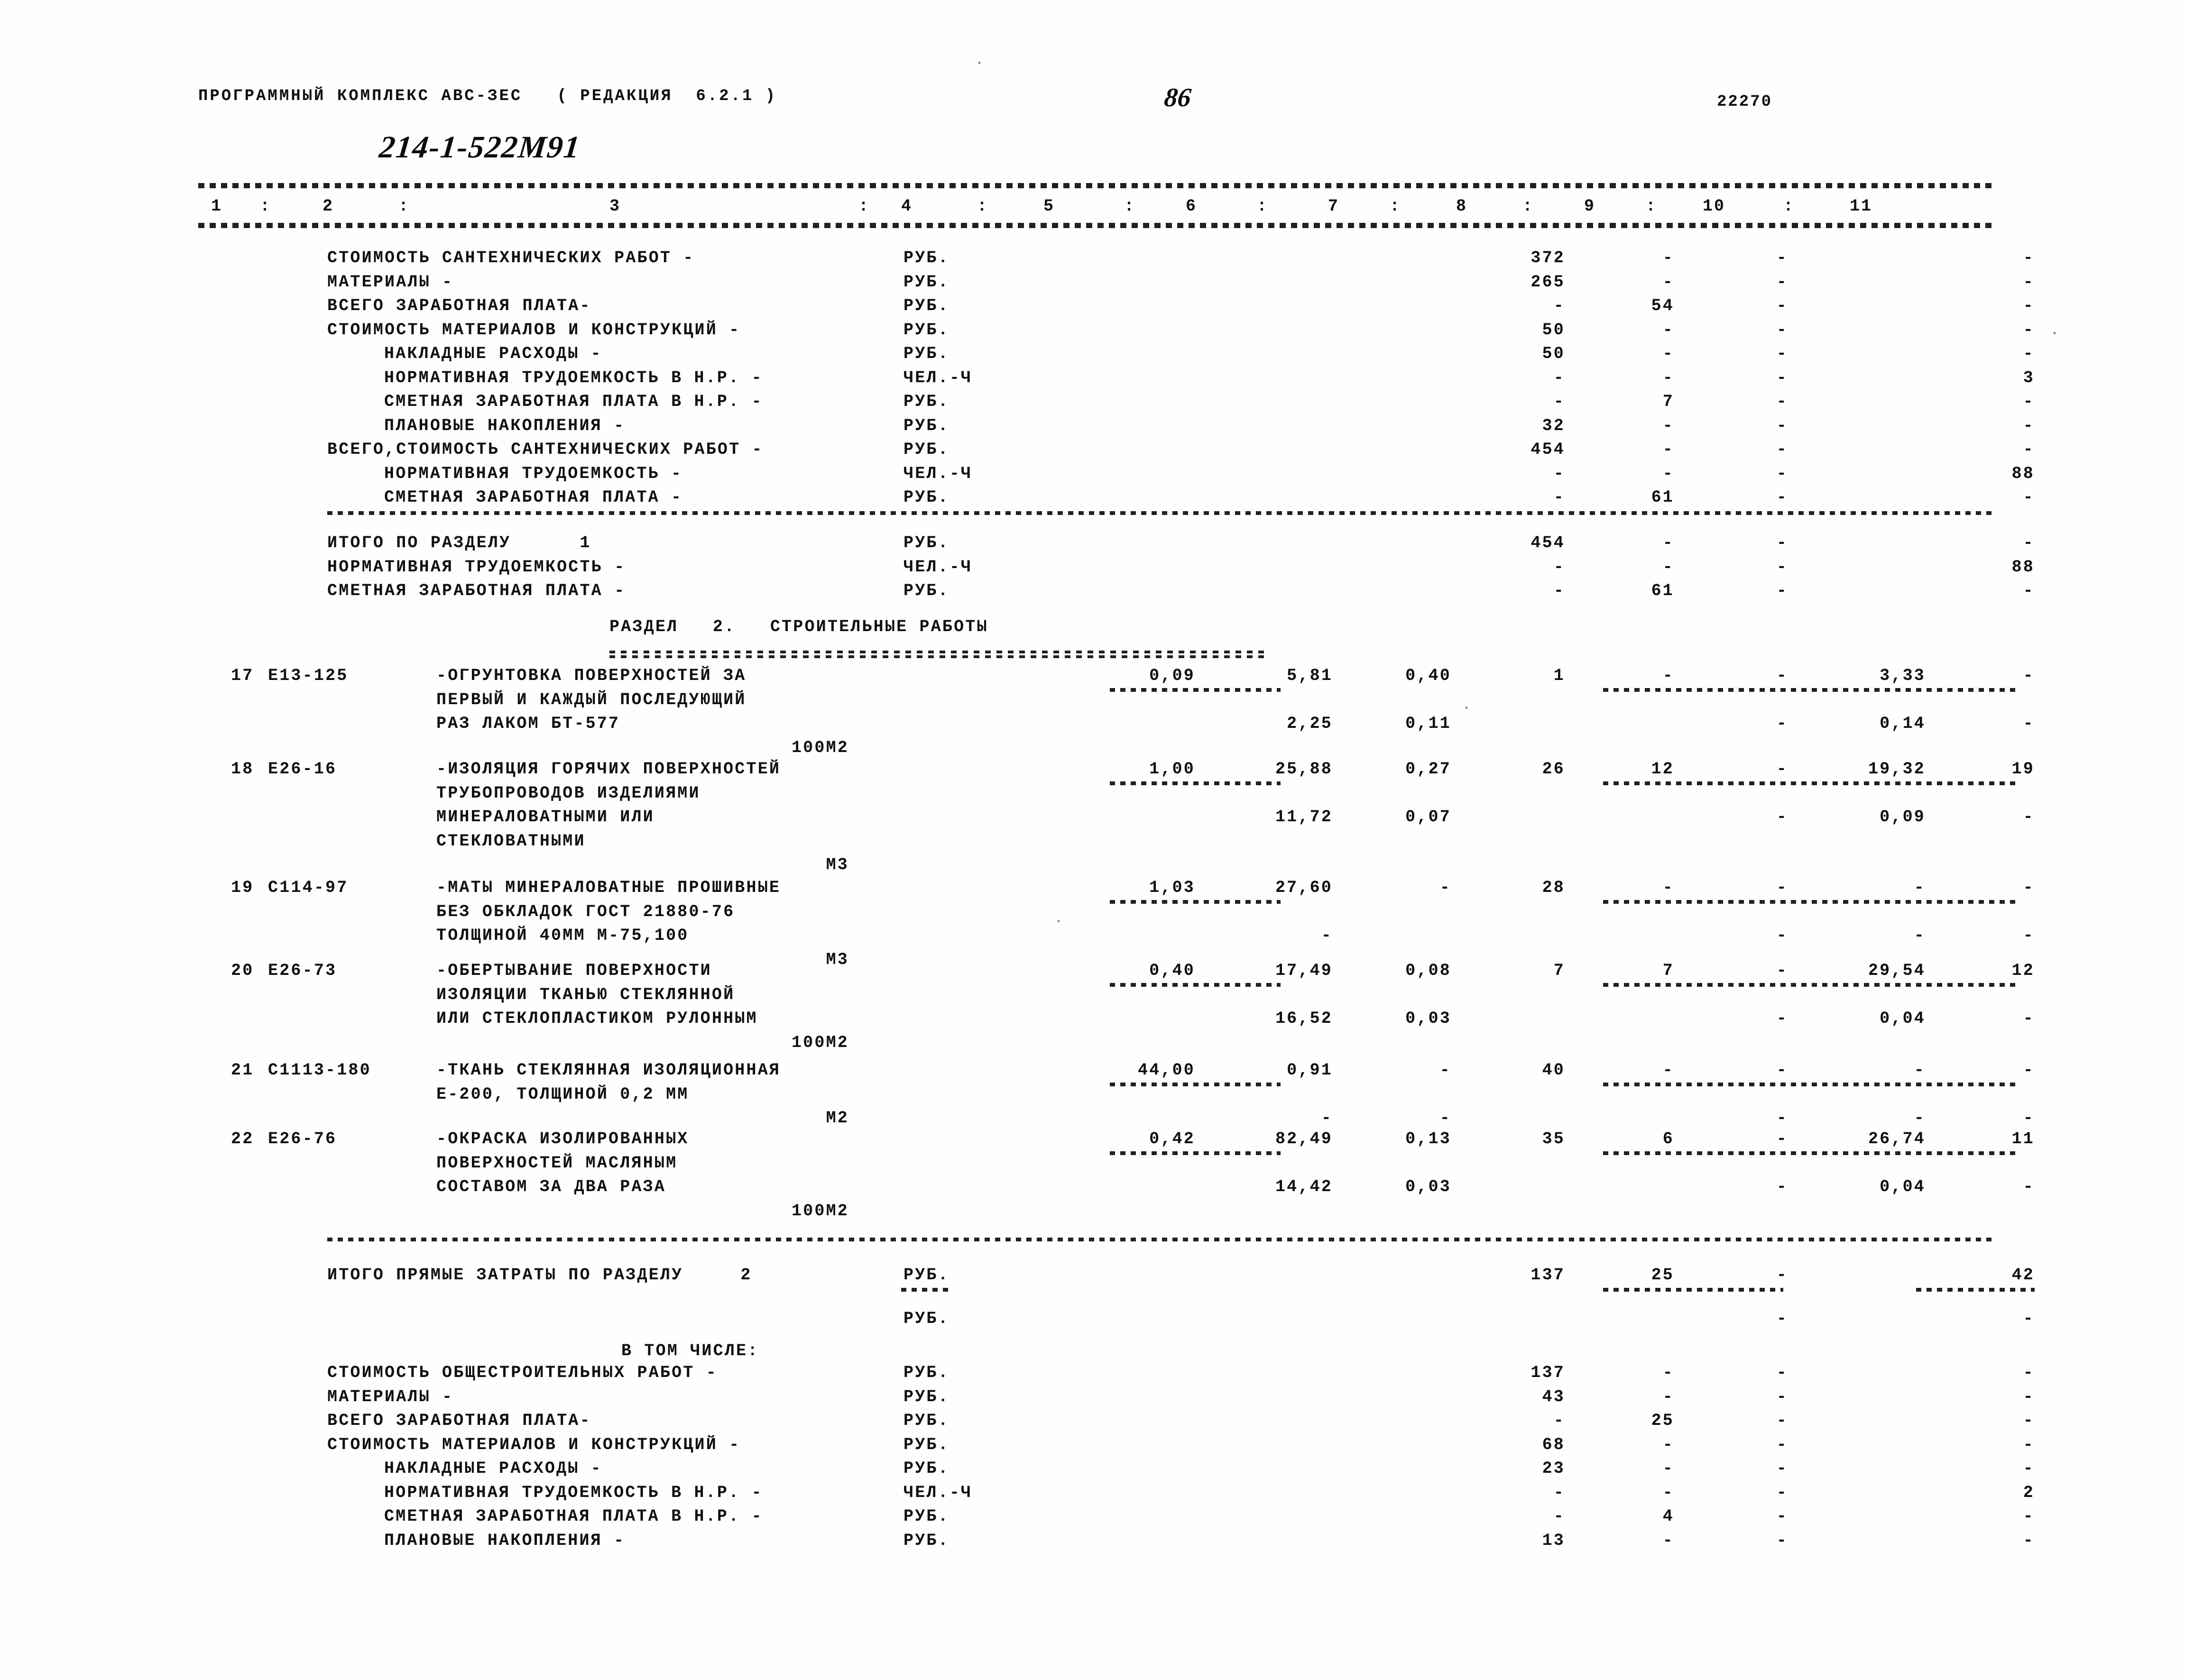 The height and width of the screenshot is (1680, 2185). What do you see at coordinates (927, 282) in the screenshot?
I see `section1-row-unit-1: РУБ.` at bounding box center [927, 282].